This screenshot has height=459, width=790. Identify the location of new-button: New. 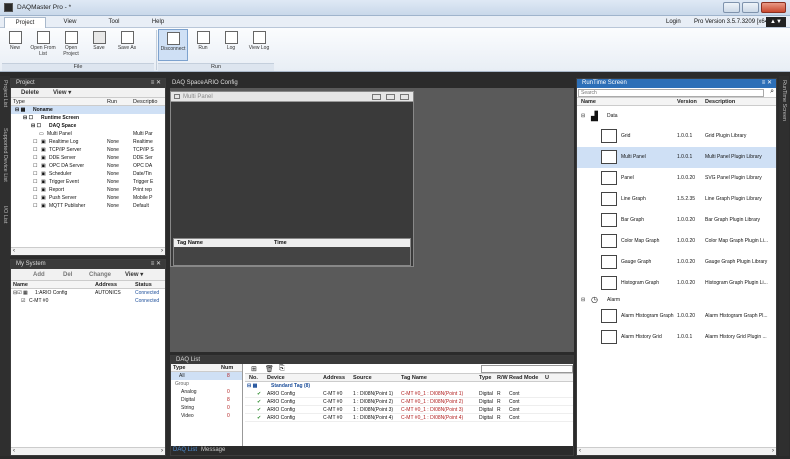
(15, 45).